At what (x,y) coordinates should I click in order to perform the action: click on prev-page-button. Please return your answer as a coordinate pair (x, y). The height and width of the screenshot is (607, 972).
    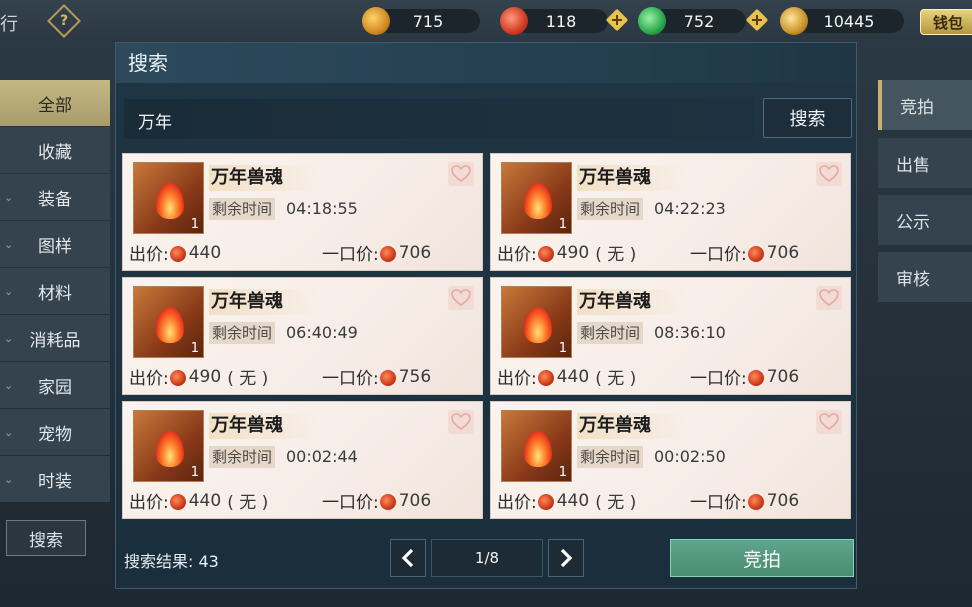
    Looking at the image, I should click on (408, 558).